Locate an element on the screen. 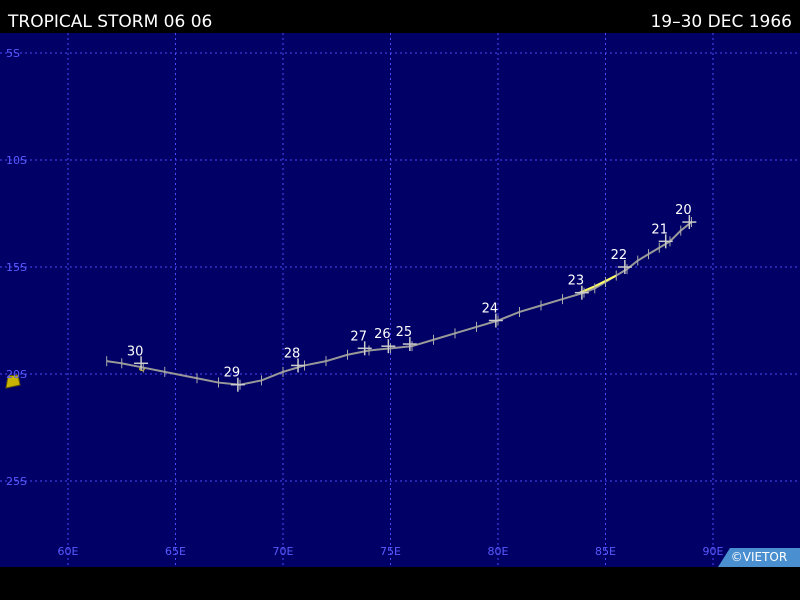 This screenshot has height=600, width=800. lat-label: 10S is located at coordinates (16, 160).